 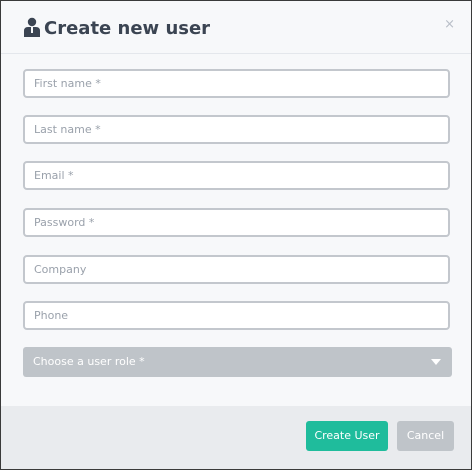 I want to click on company-input, so click(x=236, y=269).